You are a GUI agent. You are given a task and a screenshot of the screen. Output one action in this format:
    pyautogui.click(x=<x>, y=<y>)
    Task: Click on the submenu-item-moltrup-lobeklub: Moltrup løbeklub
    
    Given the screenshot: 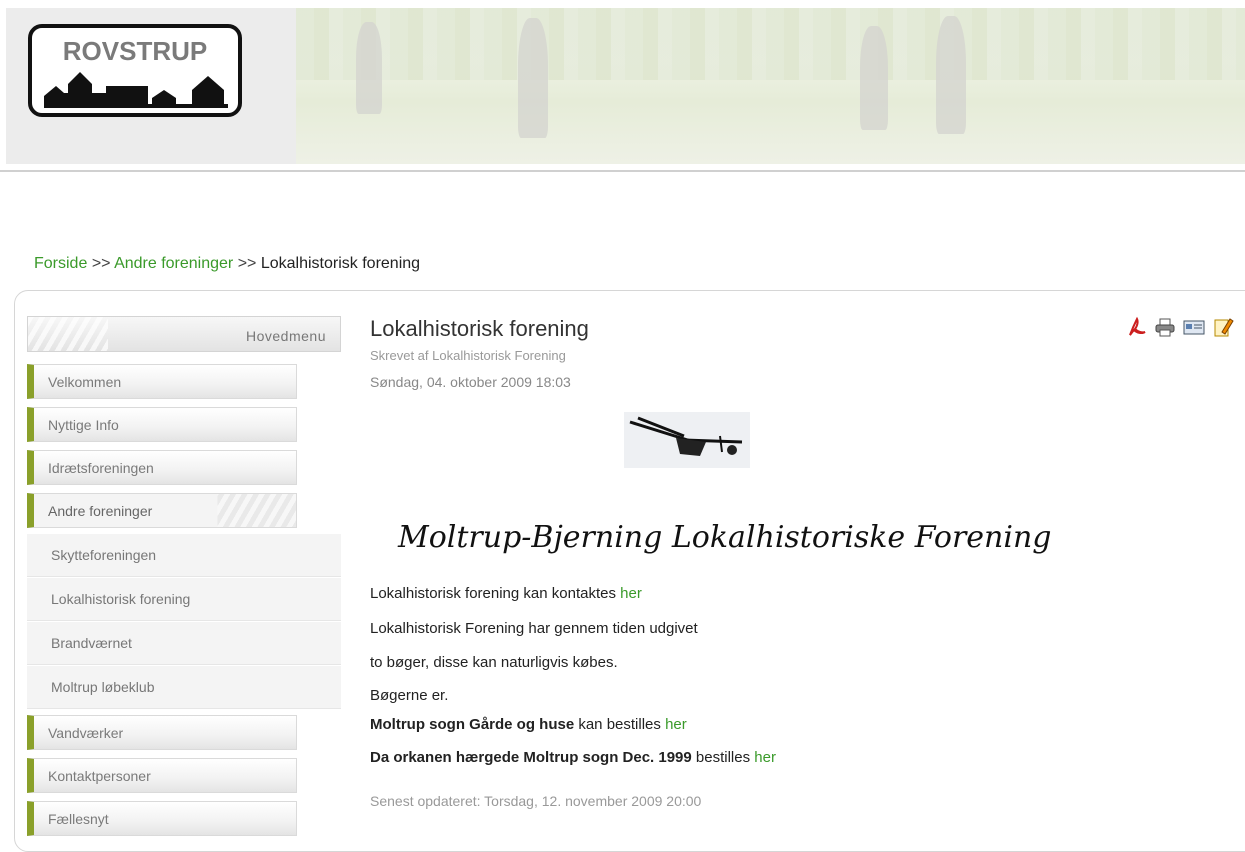 What is the action you would take?
    pyautogui.click(x=184, y=687)
    